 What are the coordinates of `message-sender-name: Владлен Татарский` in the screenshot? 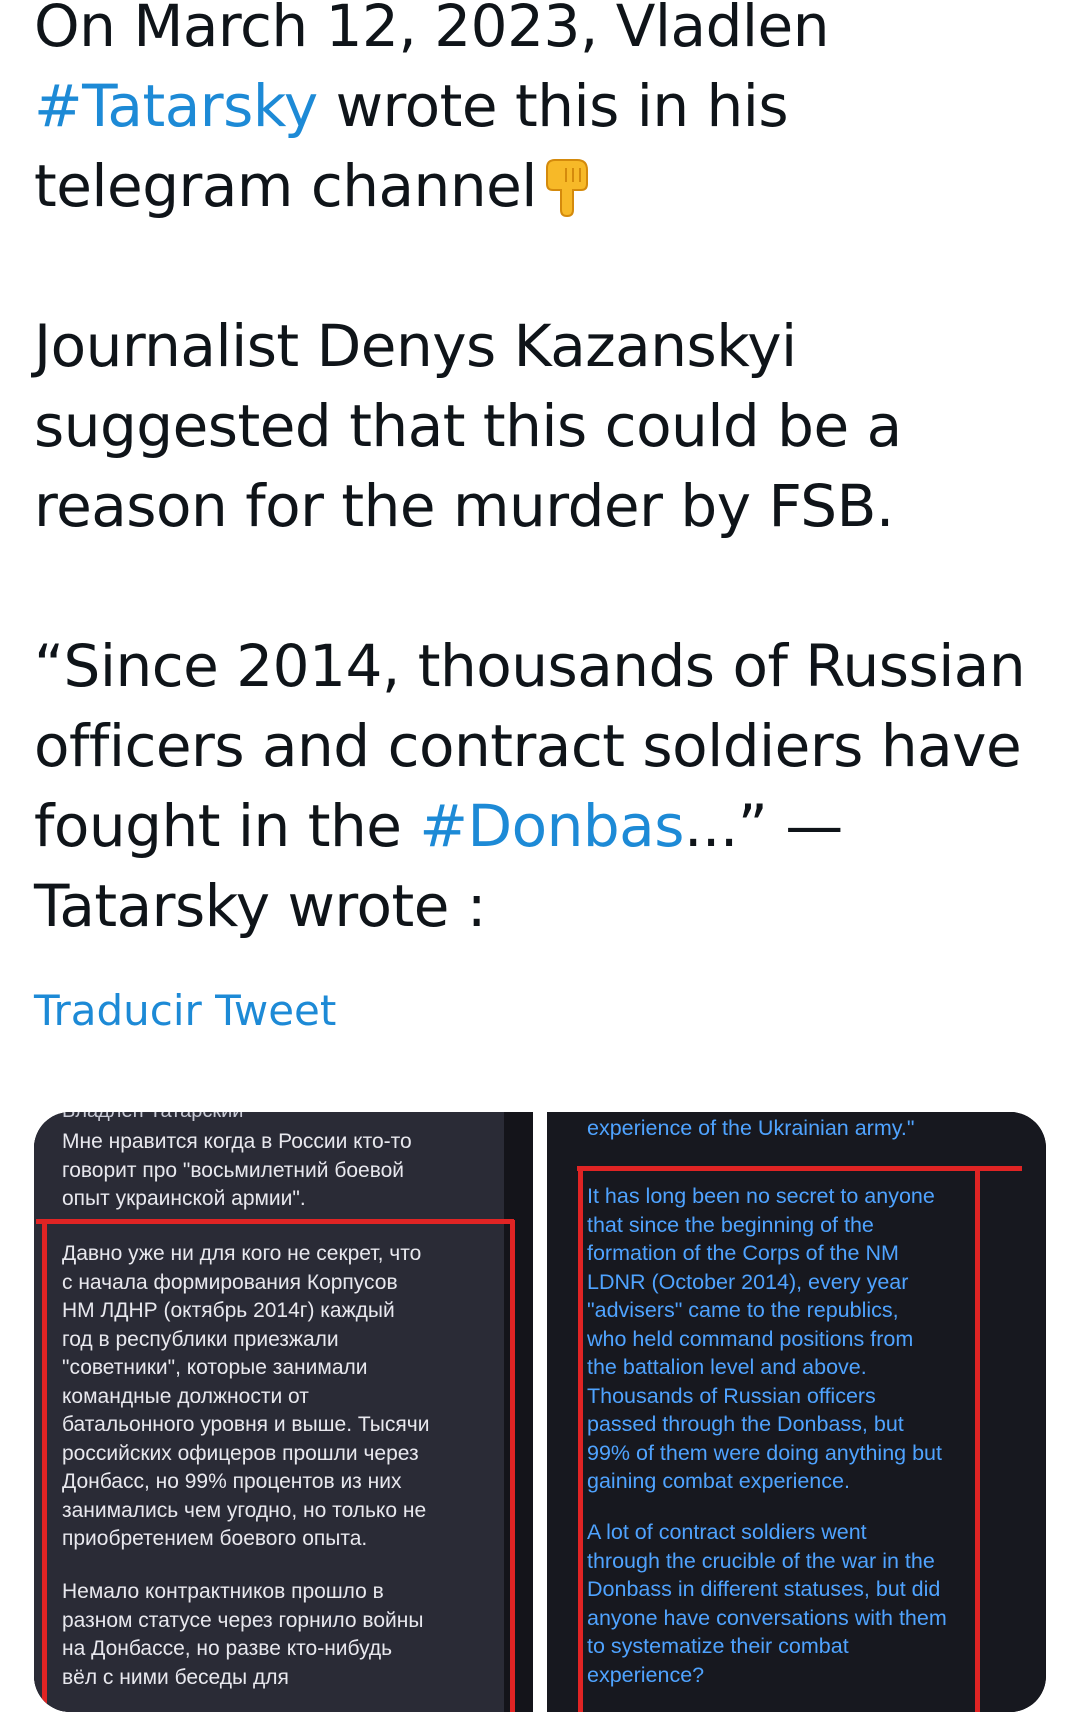 It's located at (152, 1117).